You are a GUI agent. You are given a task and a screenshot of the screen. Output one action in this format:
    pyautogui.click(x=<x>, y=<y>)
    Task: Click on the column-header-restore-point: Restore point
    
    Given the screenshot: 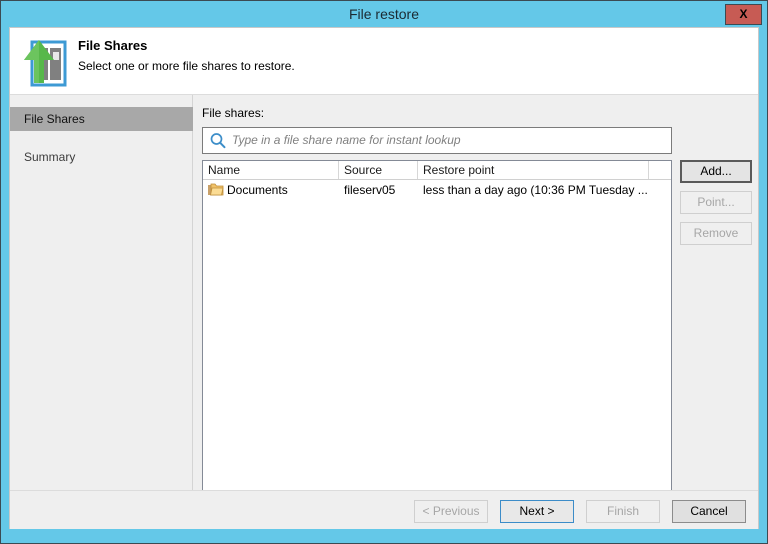 What is the action you would take?
    pyautogui.click(x=533, y=170)
    